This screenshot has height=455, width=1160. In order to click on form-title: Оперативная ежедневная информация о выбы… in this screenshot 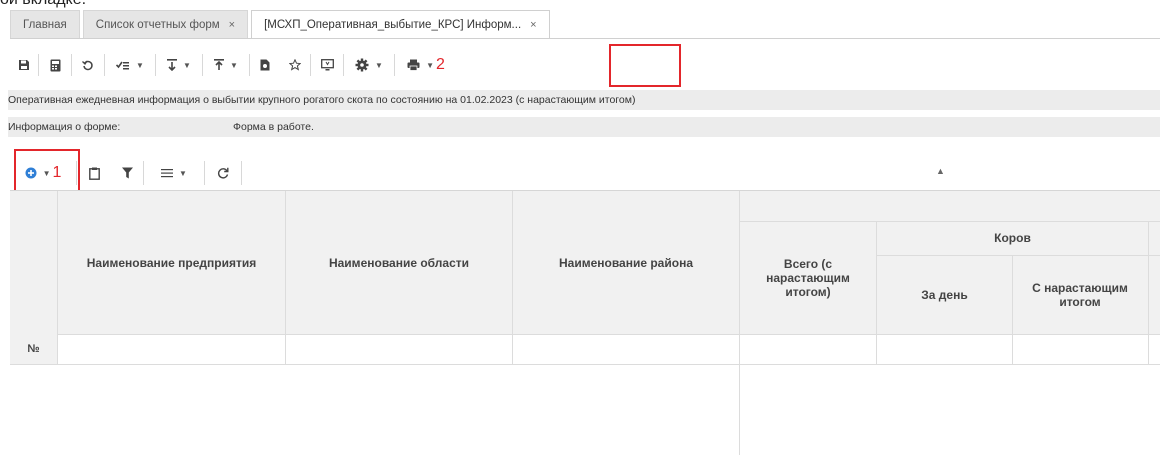, I will do `click(322, 100)`.